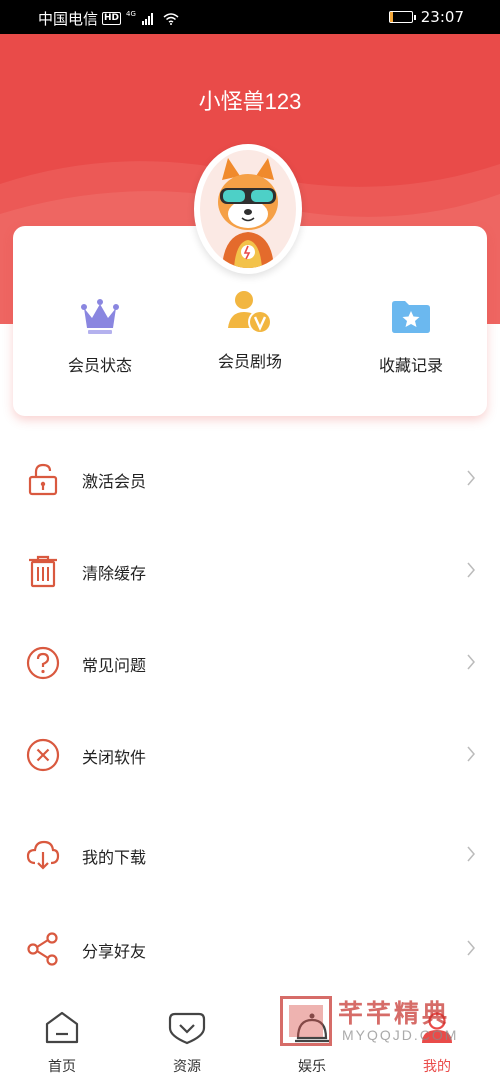 Image resolution: width=500 pixels, height=1083 pixels. I want to click on quick-action-member-status: 会员状态, so click(100, 335).